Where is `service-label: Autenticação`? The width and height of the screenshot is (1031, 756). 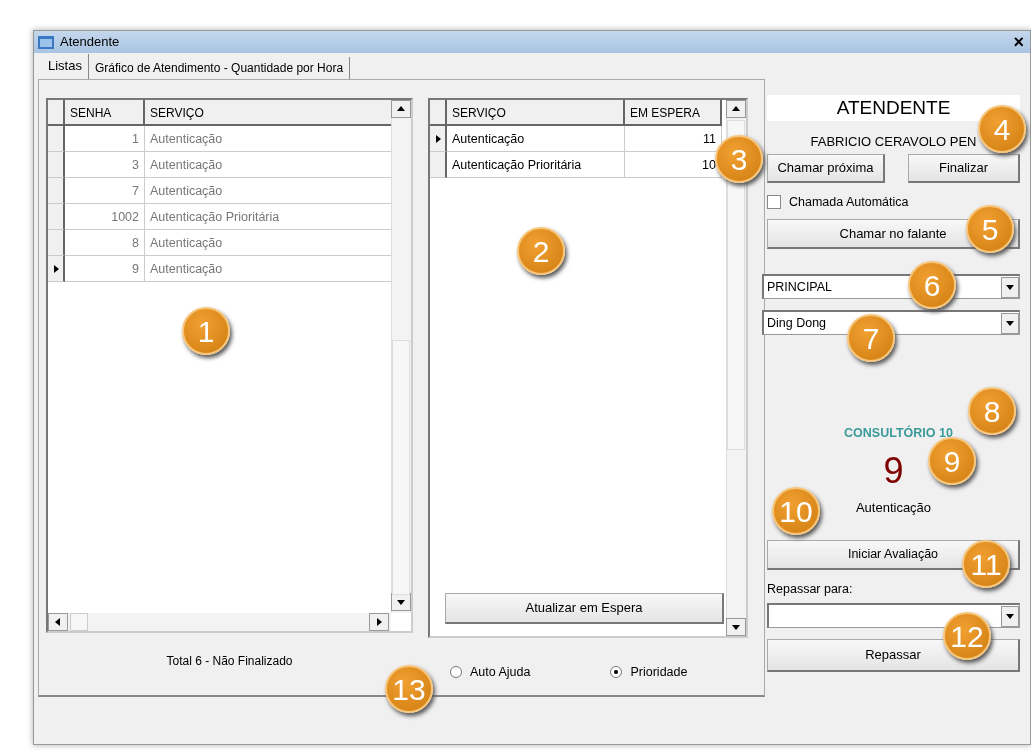 service-label: Autenticação is located at coordinates (893, 507).